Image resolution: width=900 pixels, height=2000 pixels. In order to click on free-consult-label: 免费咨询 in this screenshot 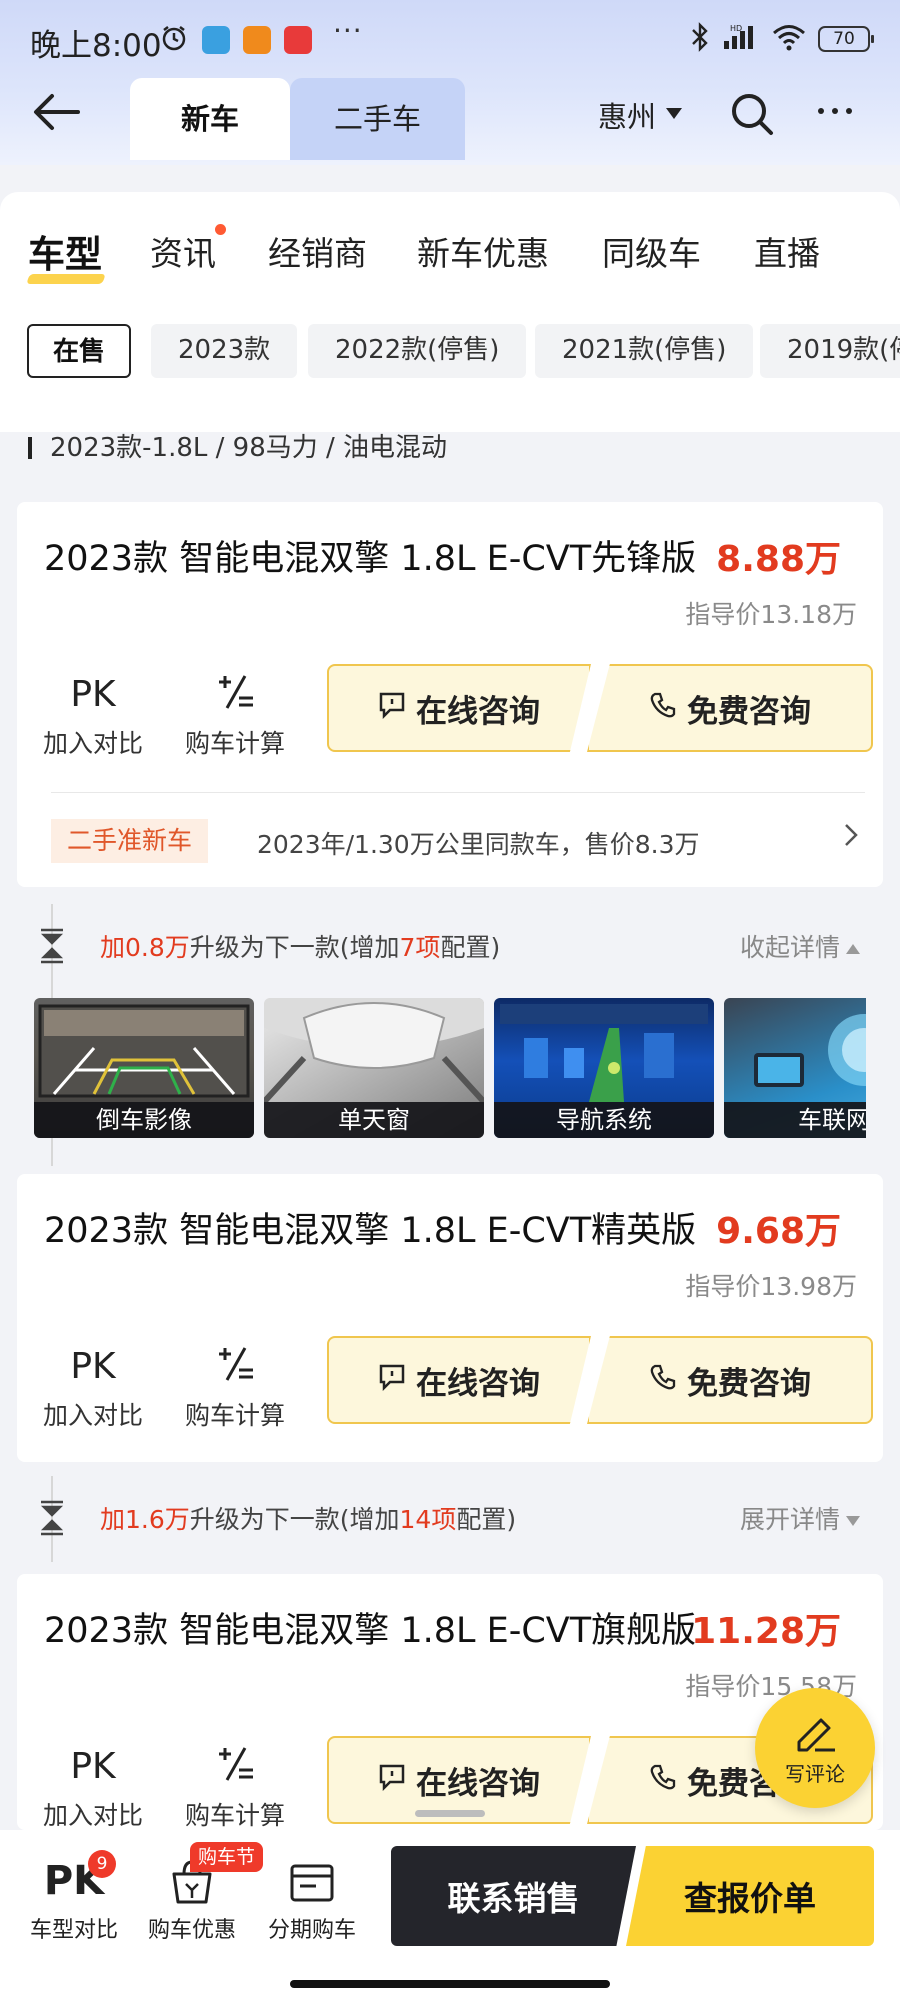, I will do `click(749, 1383)`.